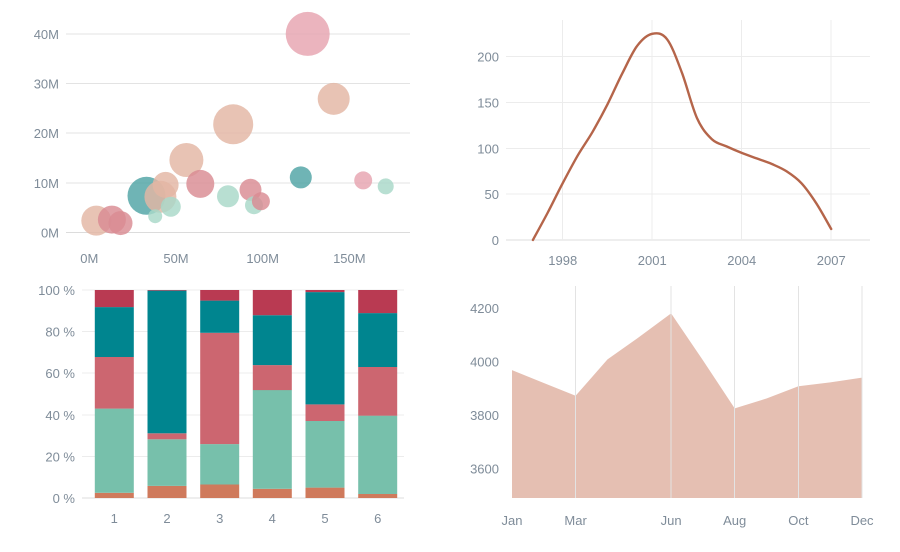  What do you see at coordinates (324, 518) in the screenshot?
I see `x-axis-tick-label: 5` at bounding box center [324, 518].